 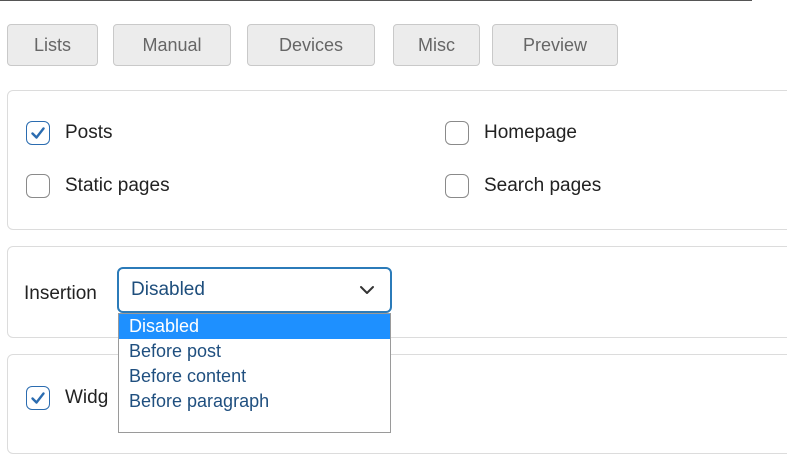 I want to click on widget-option: Widg, so click(x=67, y=398).